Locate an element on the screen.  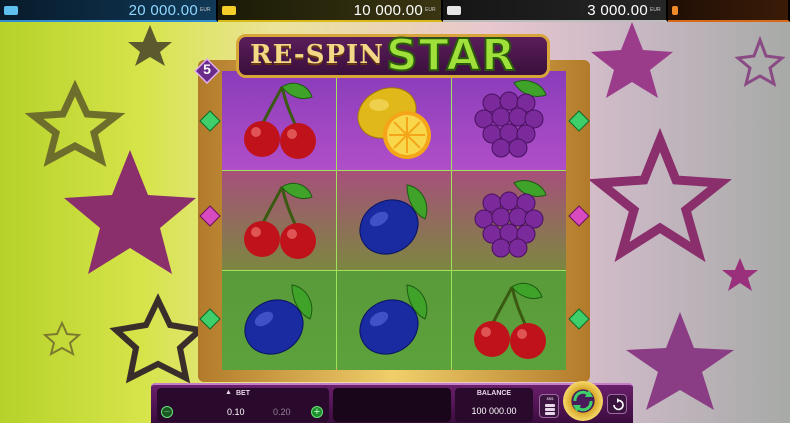
jackpot-tier-3: 3 000.00 EUR is located at coordinates (555, 11).